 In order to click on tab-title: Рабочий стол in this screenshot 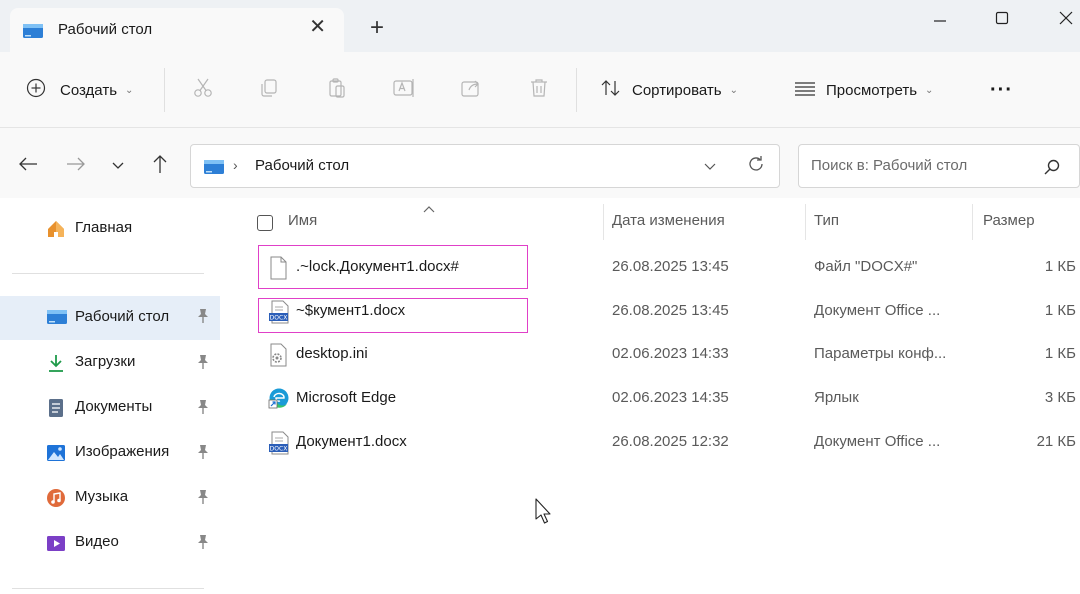, I will do `click(105, 29)`.